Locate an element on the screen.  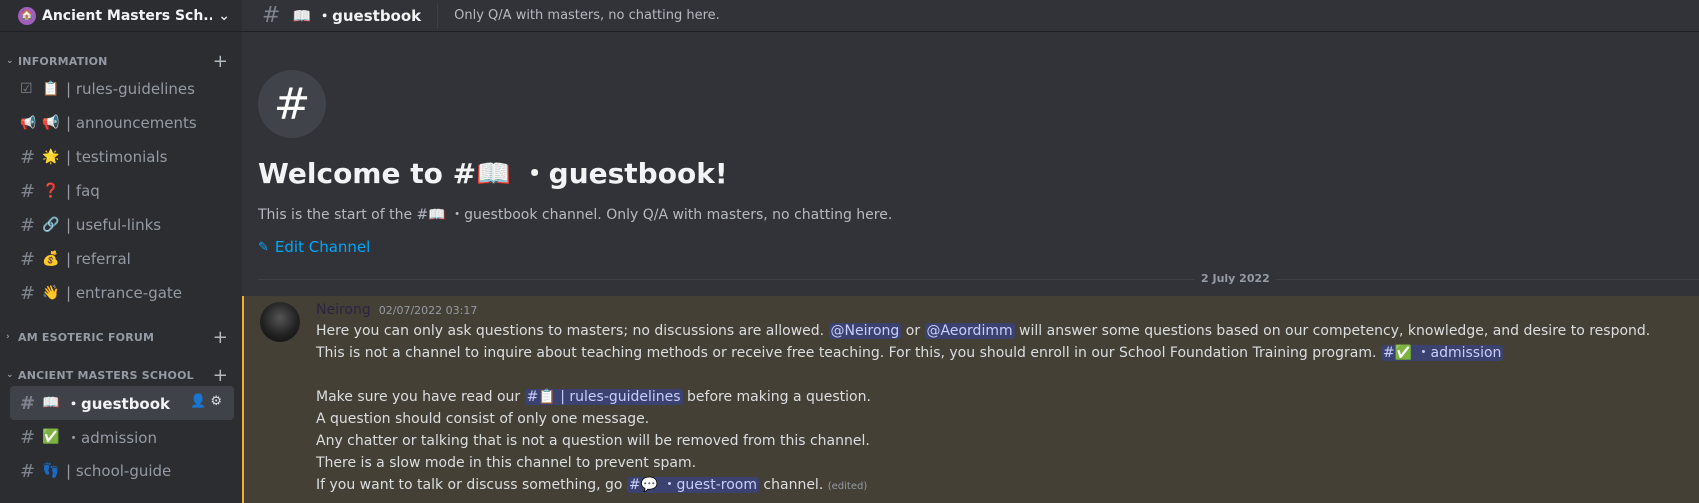
channel-guestbook: # 📖 ・guestbook 👤⚙ is located at coordinates (122, 403).